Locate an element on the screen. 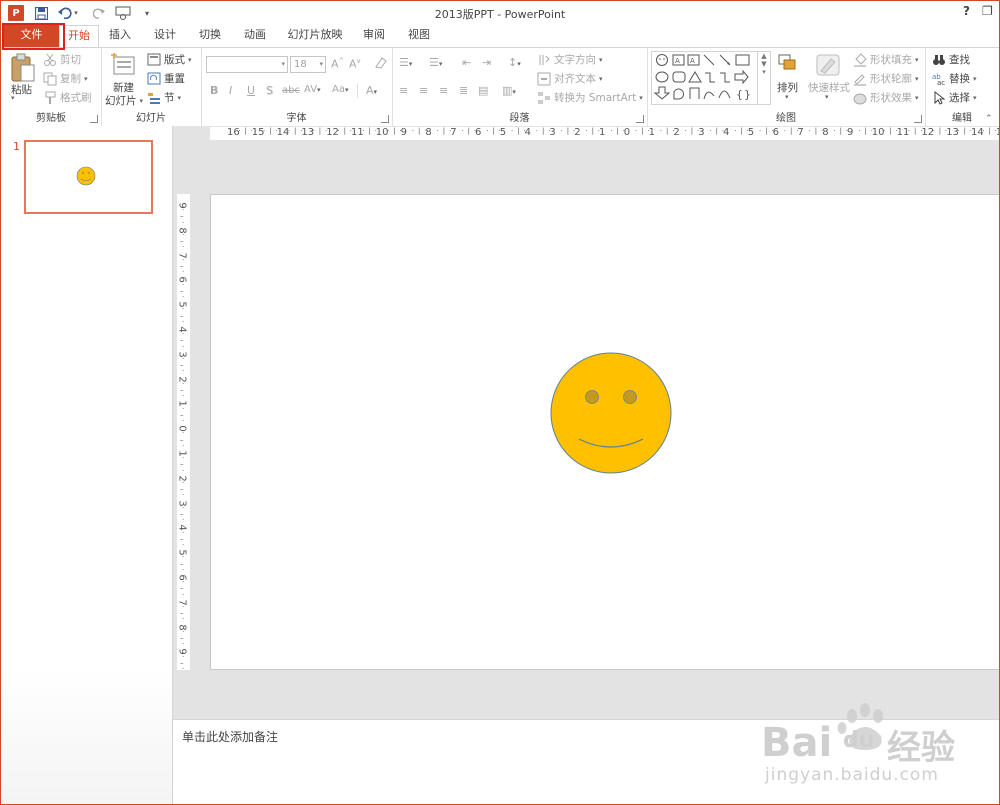 This screenshot has height=805, width=1000. columns-icon: ▥▾ is located at coordinates (509, 90).